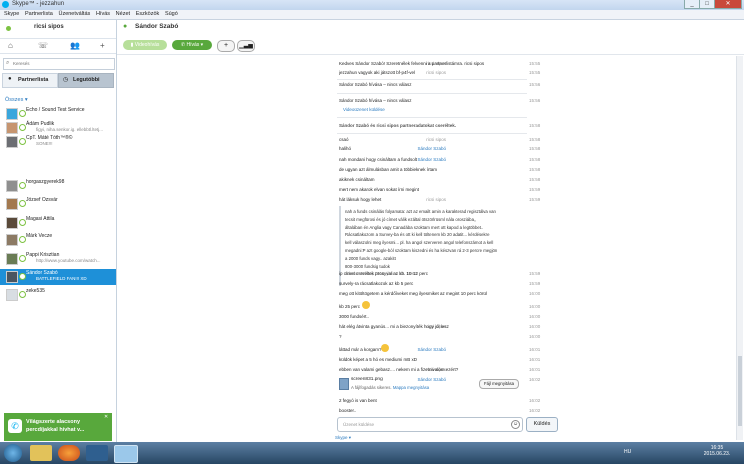 The width and height of the screenshot is (744, 464). Describe the element at coordinates (148, 14) in the screenshot. I see `menu-eszkozok: Eszközök` at that location.